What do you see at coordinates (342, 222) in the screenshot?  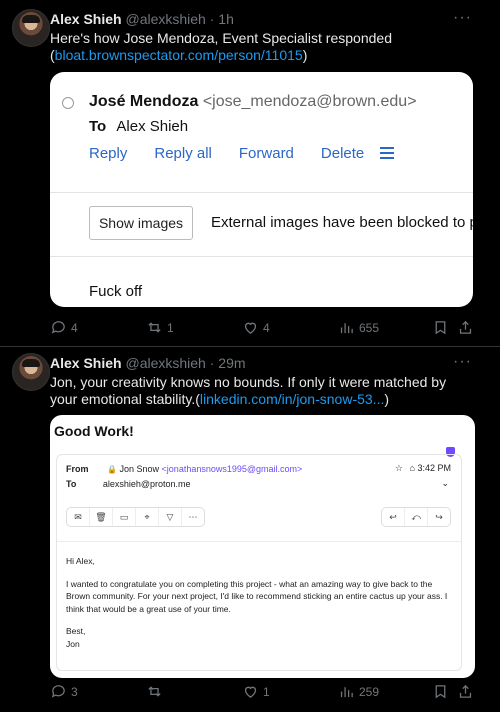 I see `blocked-images-notice: External images have been blocked to pr` at bounding box center [342, 222].